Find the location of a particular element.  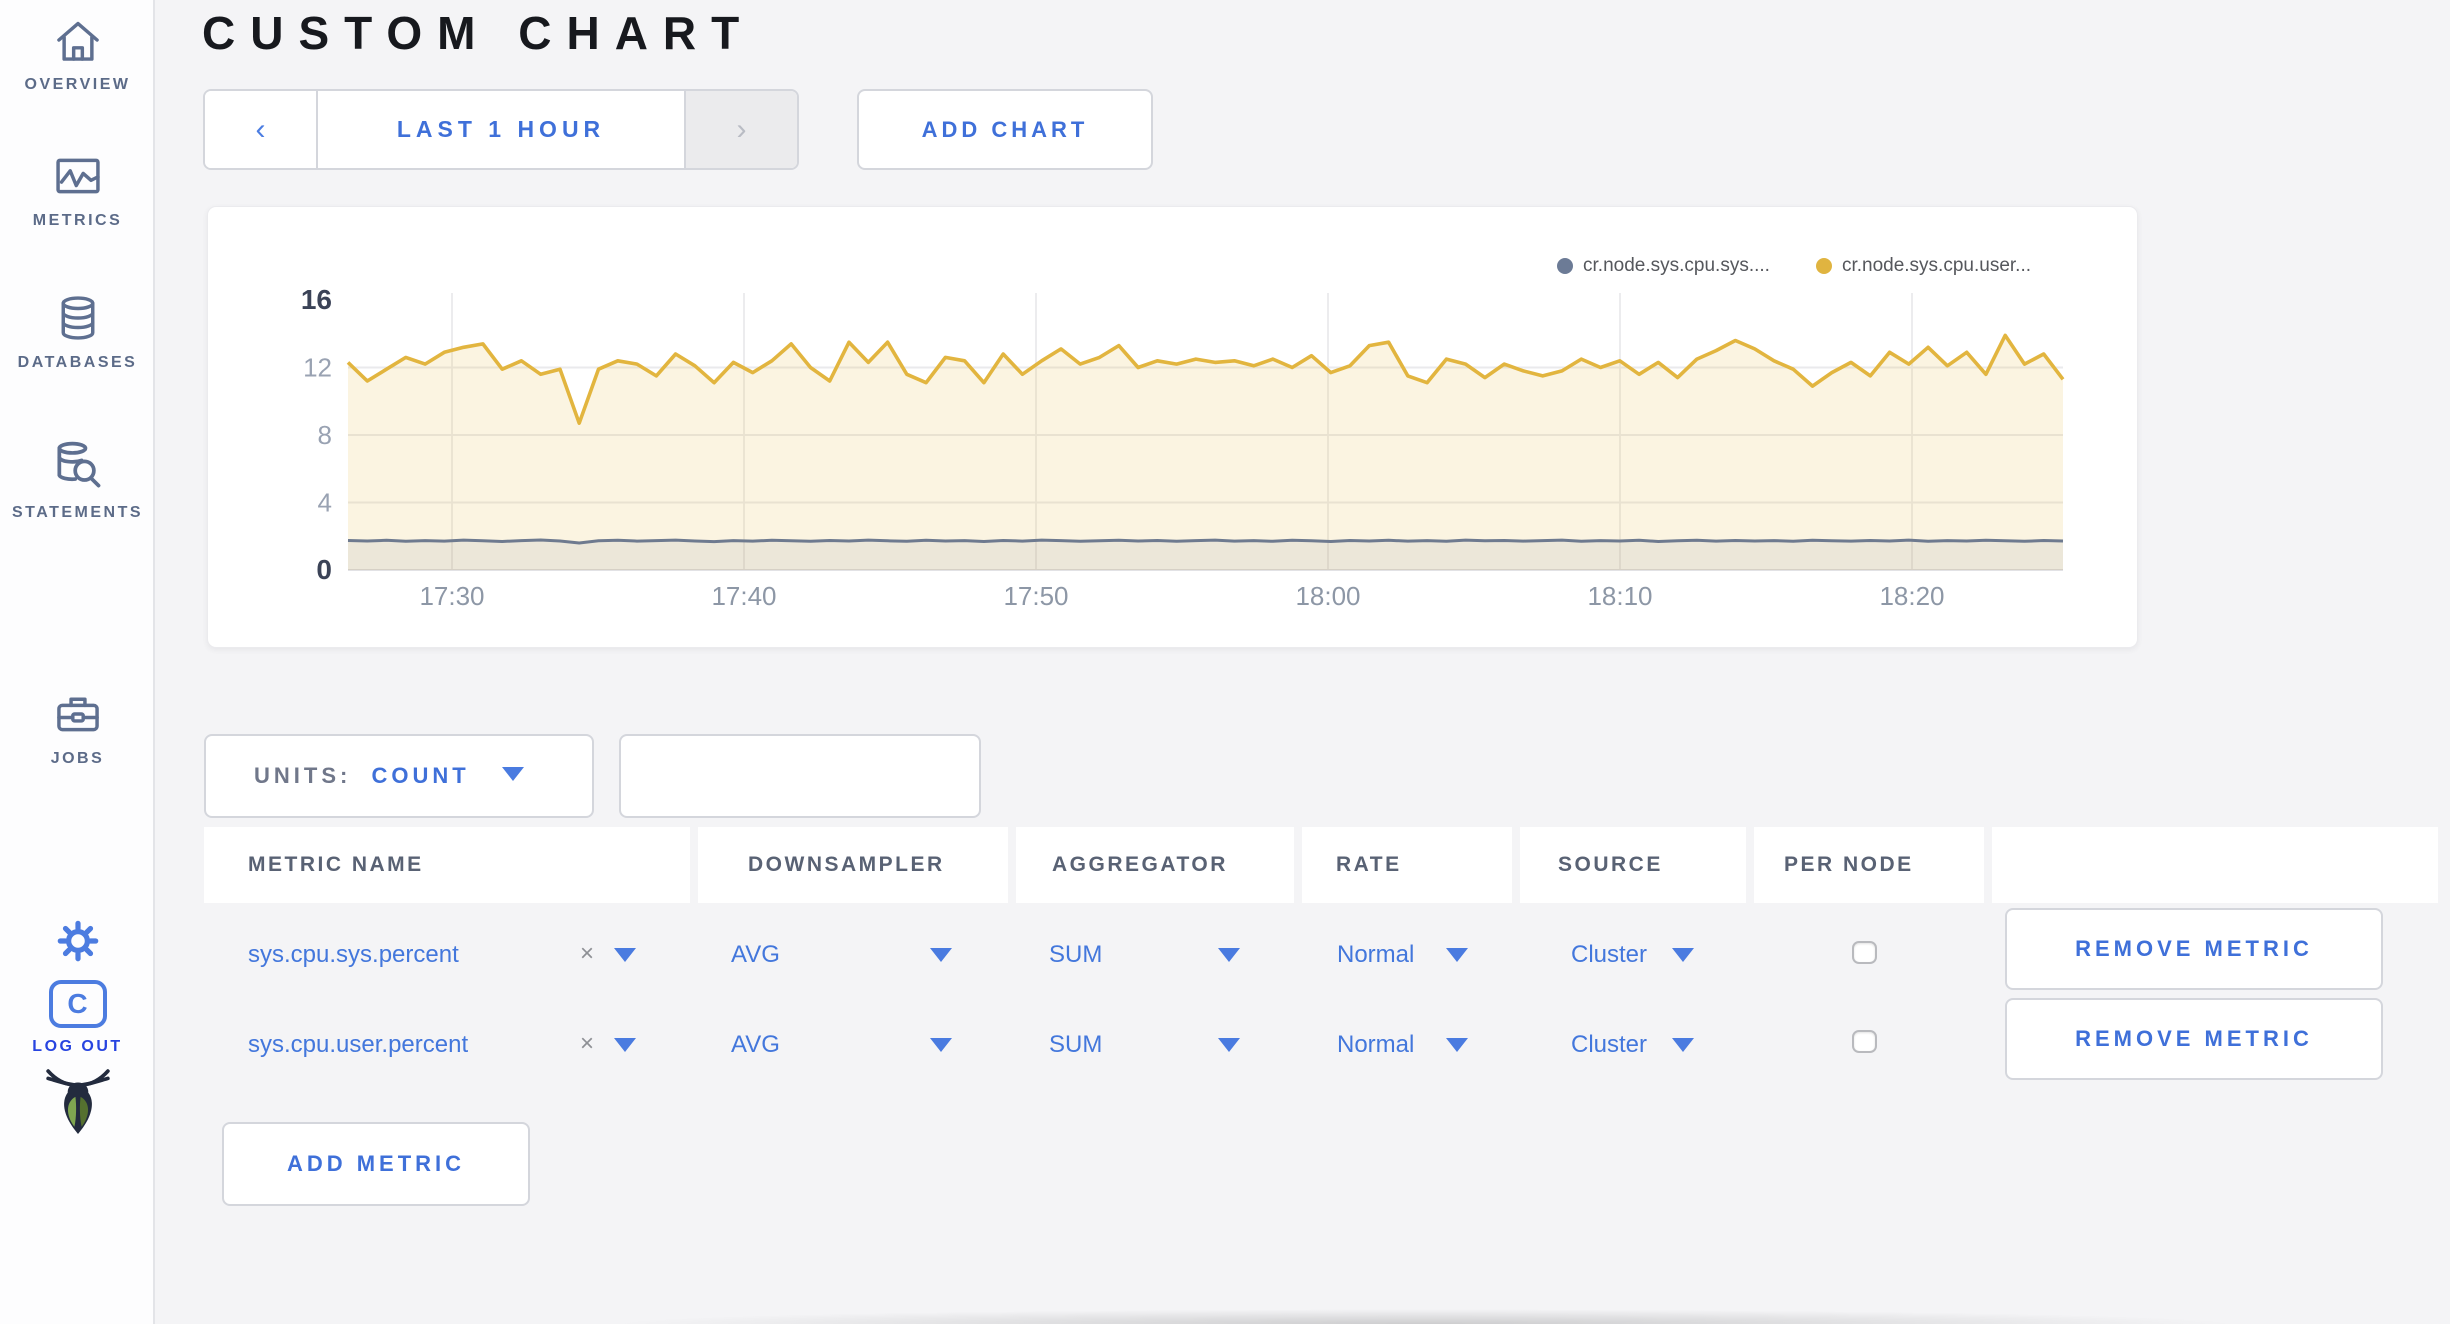

svg-text: 16 is located at coordinates (316, 299).